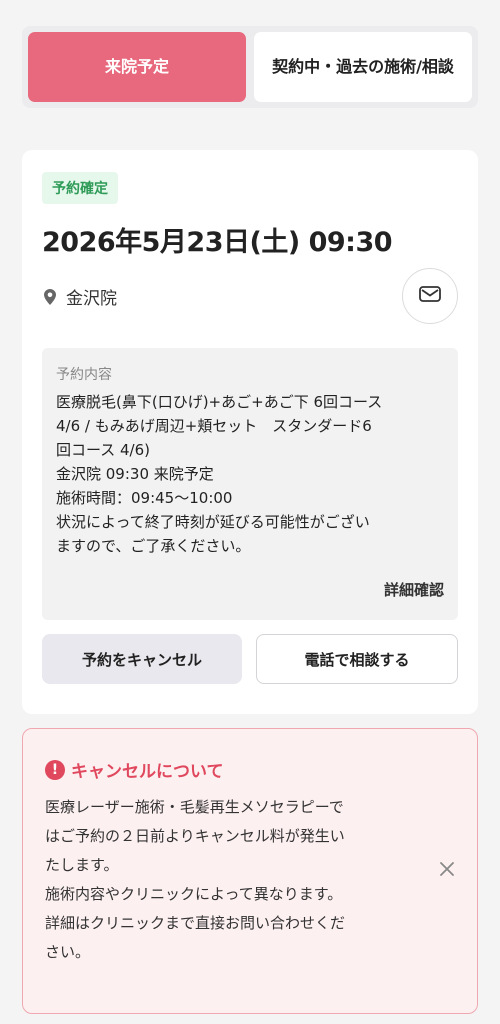 This screenshot has height=1024, width=500. What do you see at coordinates (91, 299) in the screenshot?
I see `clinic-name: 金沢院` at bounding box center [91, 299].